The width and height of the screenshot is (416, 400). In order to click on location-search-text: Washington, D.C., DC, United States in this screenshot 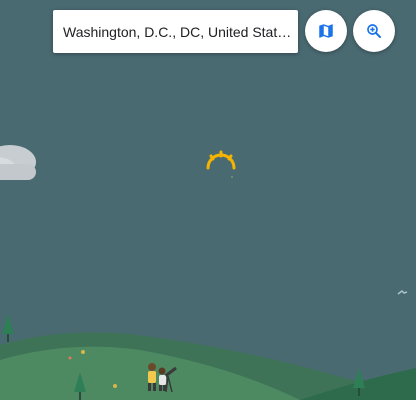, I will do `click(177, 32)`.